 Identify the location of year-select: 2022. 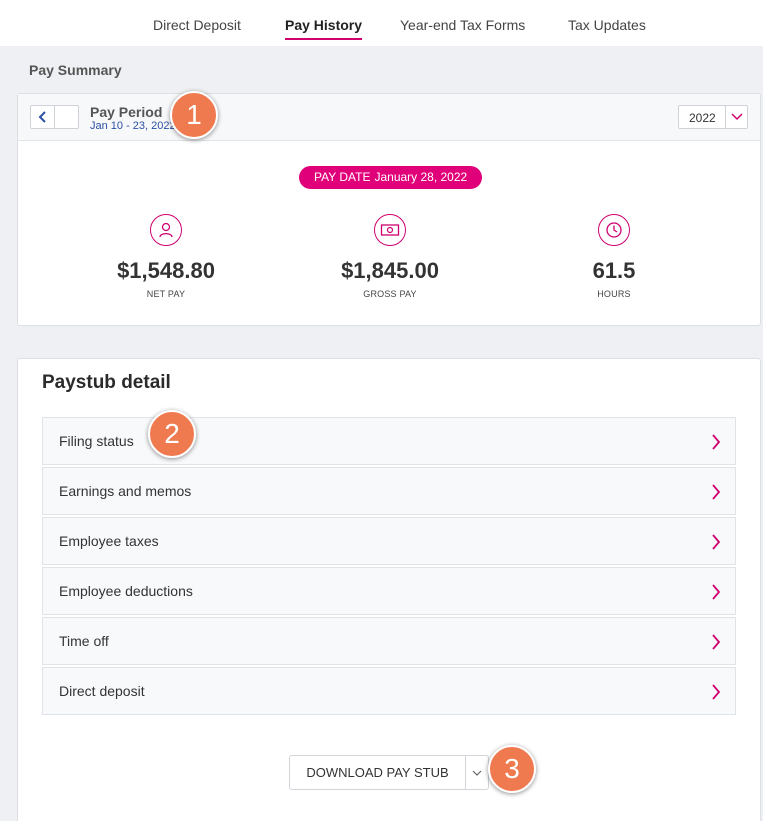
(713, 117).